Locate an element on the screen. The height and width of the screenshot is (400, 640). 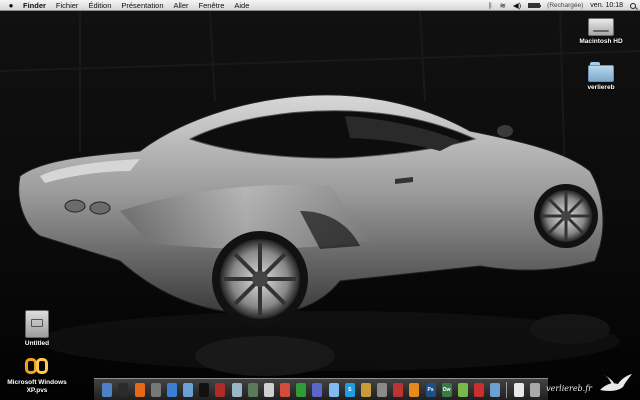
verliereb-folder-icon: verliereb is located at coordinates (601, 77).